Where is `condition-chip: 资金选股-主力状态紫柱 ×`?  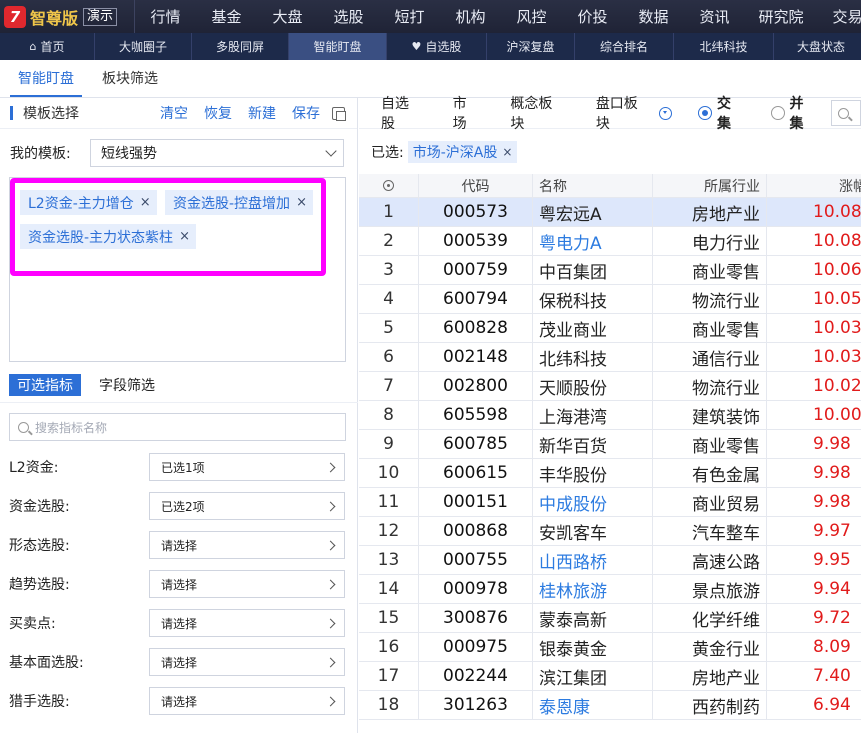 condition-chip: 资金选股-主力状态紫柱 × is located at coordinates (108, 236).